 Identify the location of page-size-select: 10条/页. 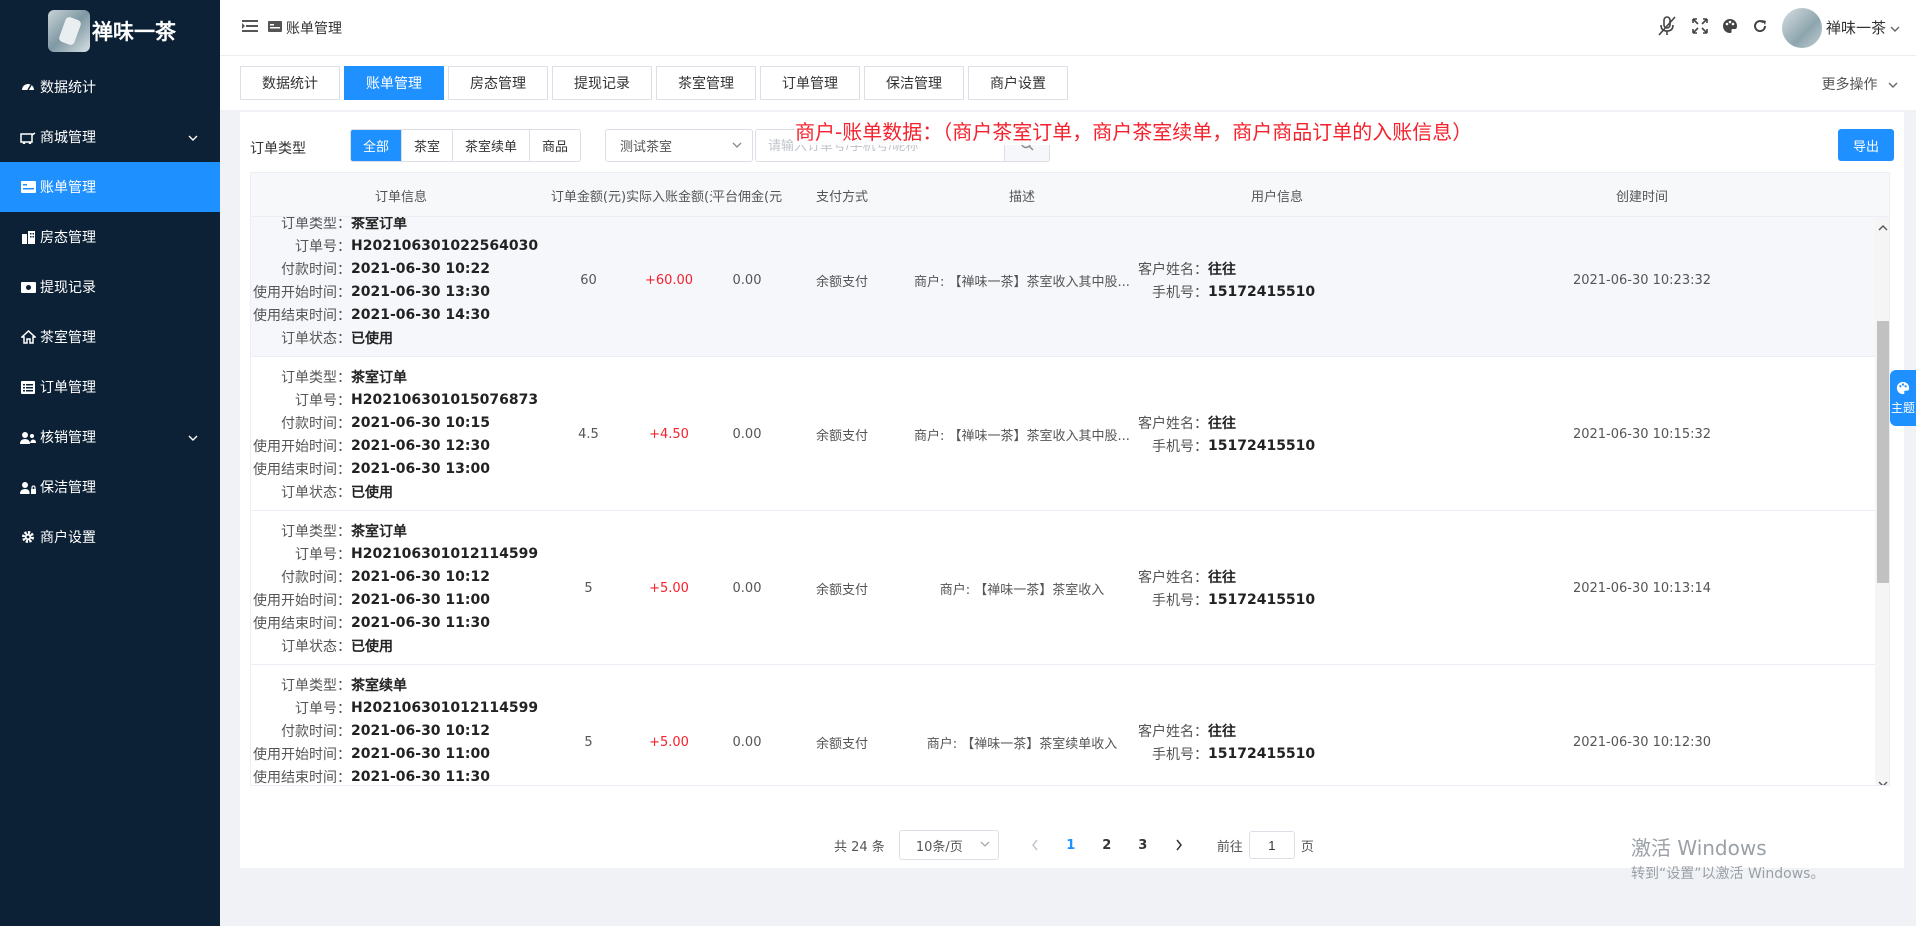
(948, 845).